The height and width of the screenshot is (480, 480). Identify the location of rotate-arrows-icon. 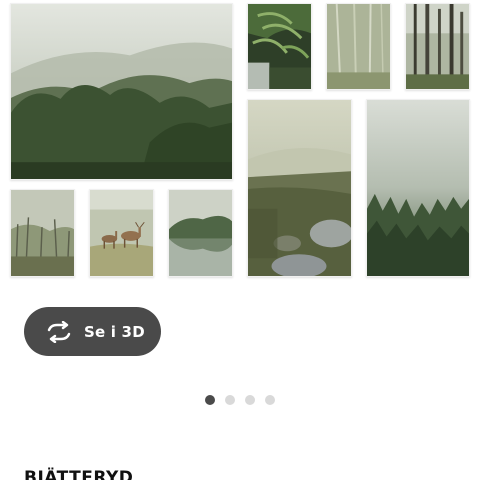
(59, 331).